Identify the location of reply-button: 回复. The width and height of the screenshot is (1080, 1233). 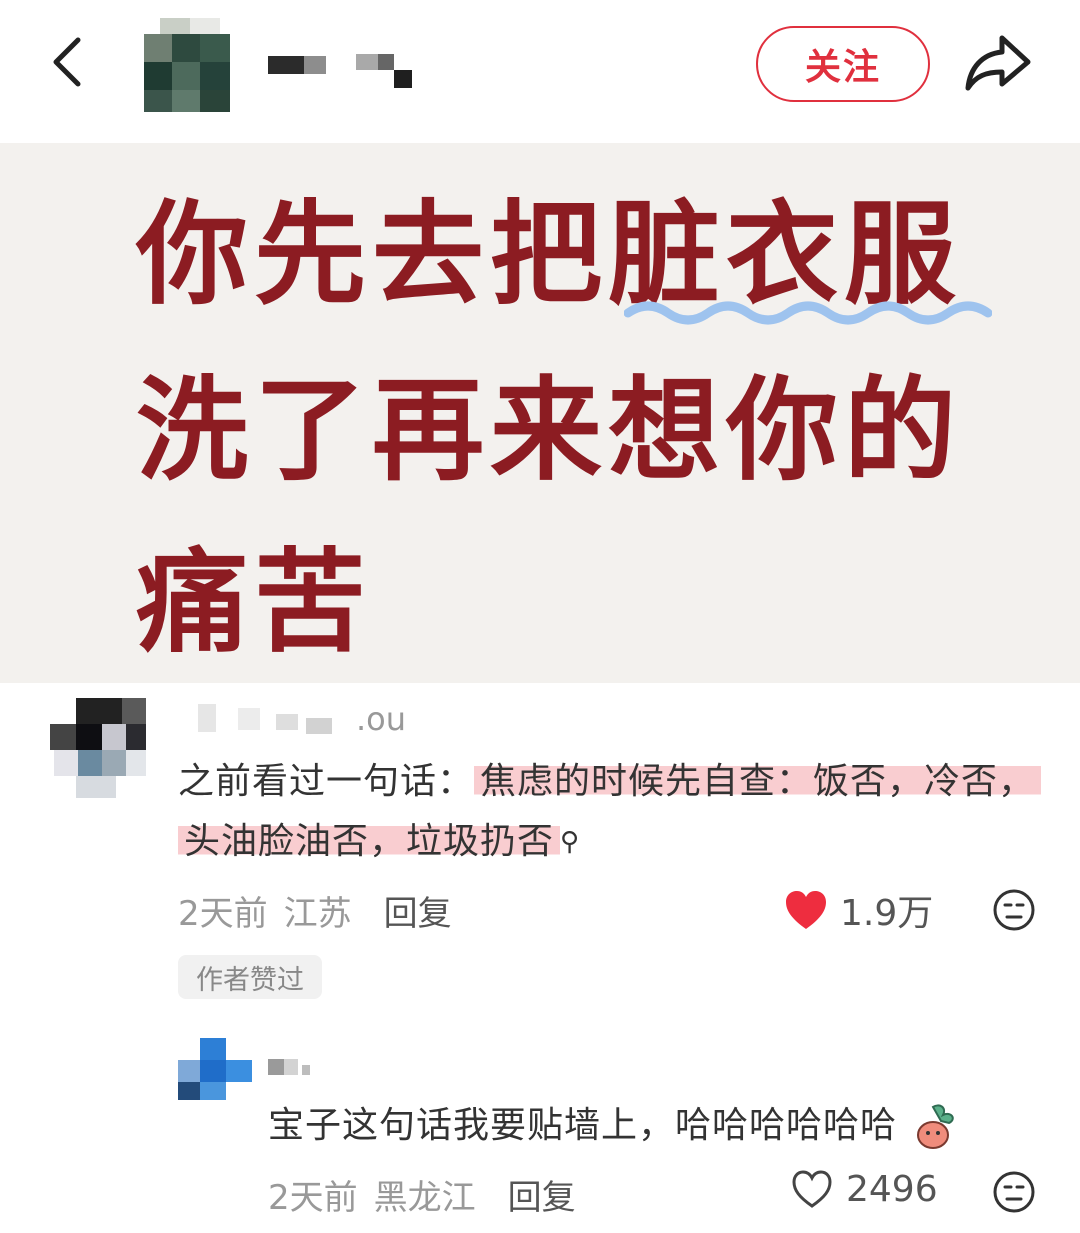
(418, 910).